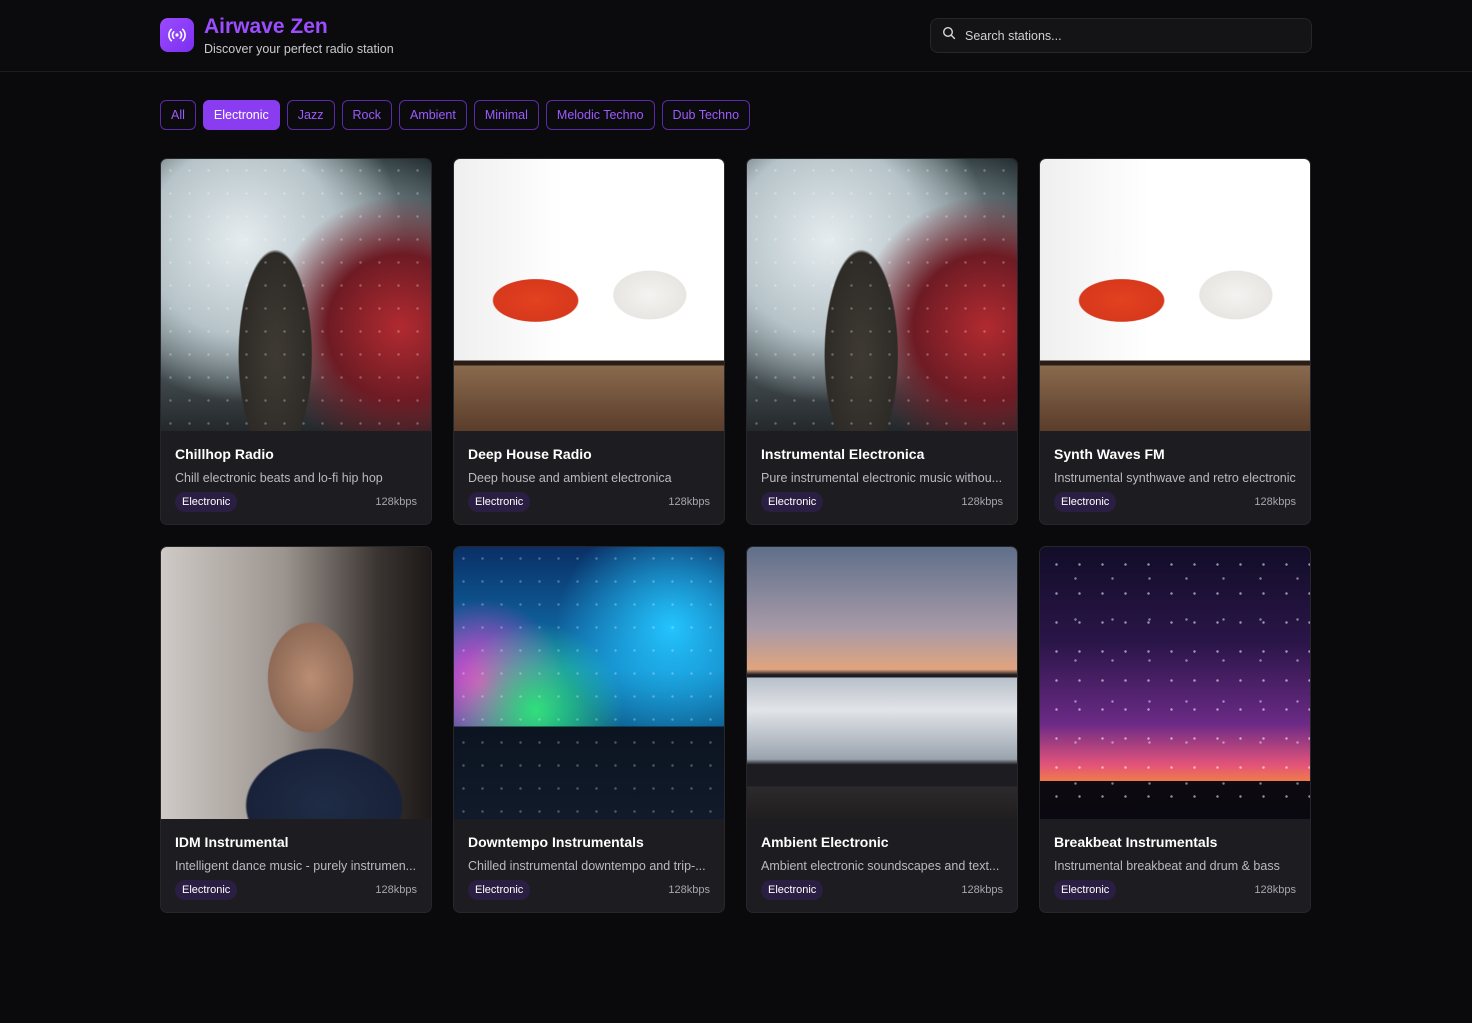 The width and height of the screenshot is (1472, 1023). Describe the element at coordinates (224, 454) in the screenshot. I see `station-name: Chillhop Radio` at that location.